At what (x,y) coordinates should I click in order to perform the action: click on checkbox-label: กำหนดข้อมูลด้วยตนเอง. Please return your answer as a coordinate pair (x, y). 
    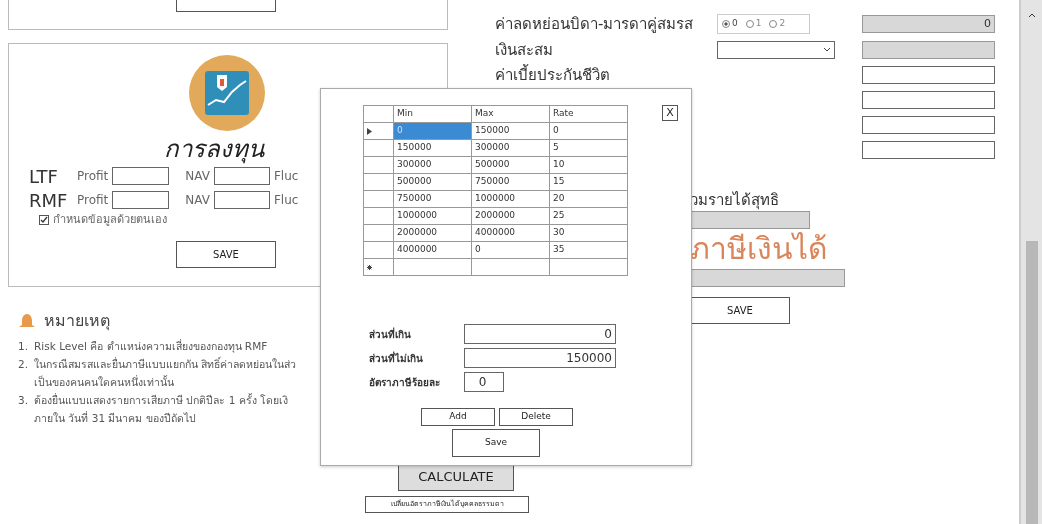
    Looking at the image, I should click on (110, 220).